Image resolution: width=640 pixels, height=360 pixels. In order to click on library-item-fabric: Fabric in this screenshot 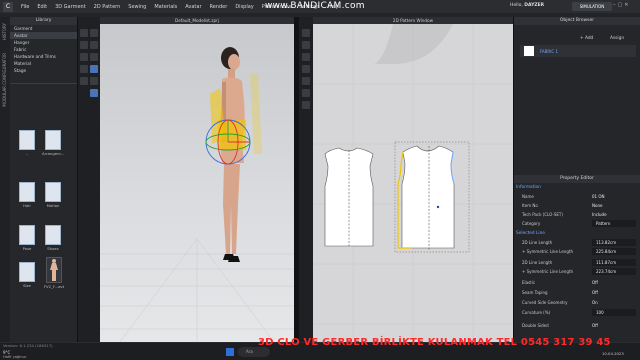, I will do `click(43, 49)`.